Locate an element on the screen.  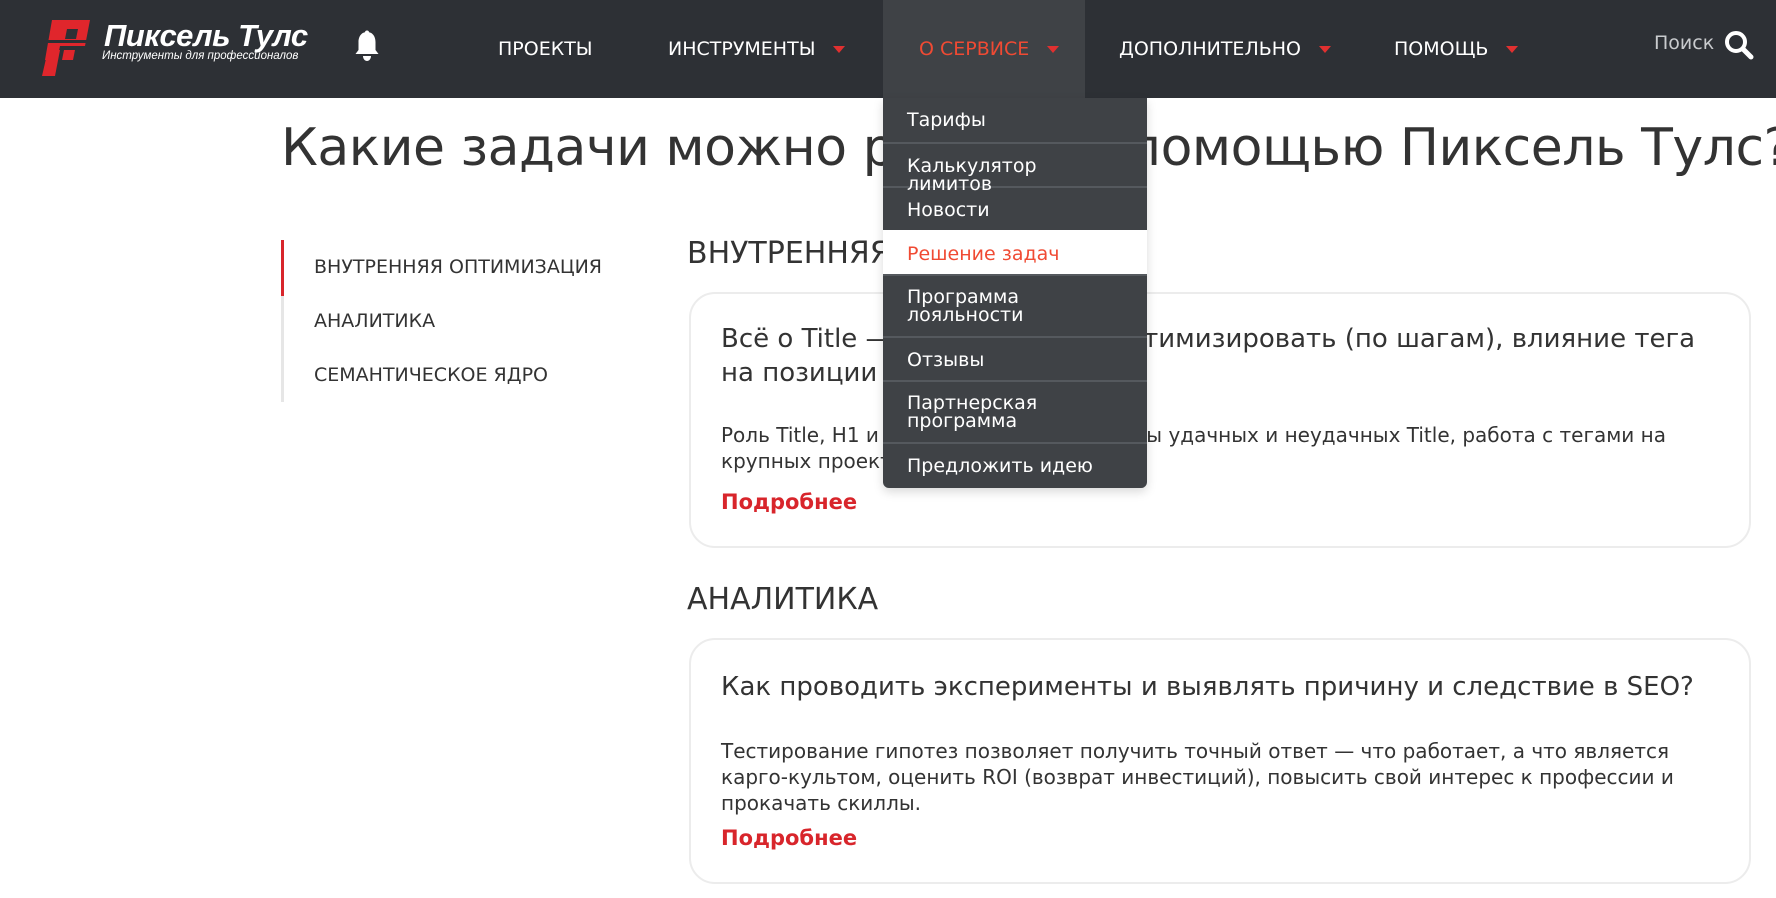
dropdown-item-loyalty-program: Программа лояльности is located at coordinates (1015, 305).